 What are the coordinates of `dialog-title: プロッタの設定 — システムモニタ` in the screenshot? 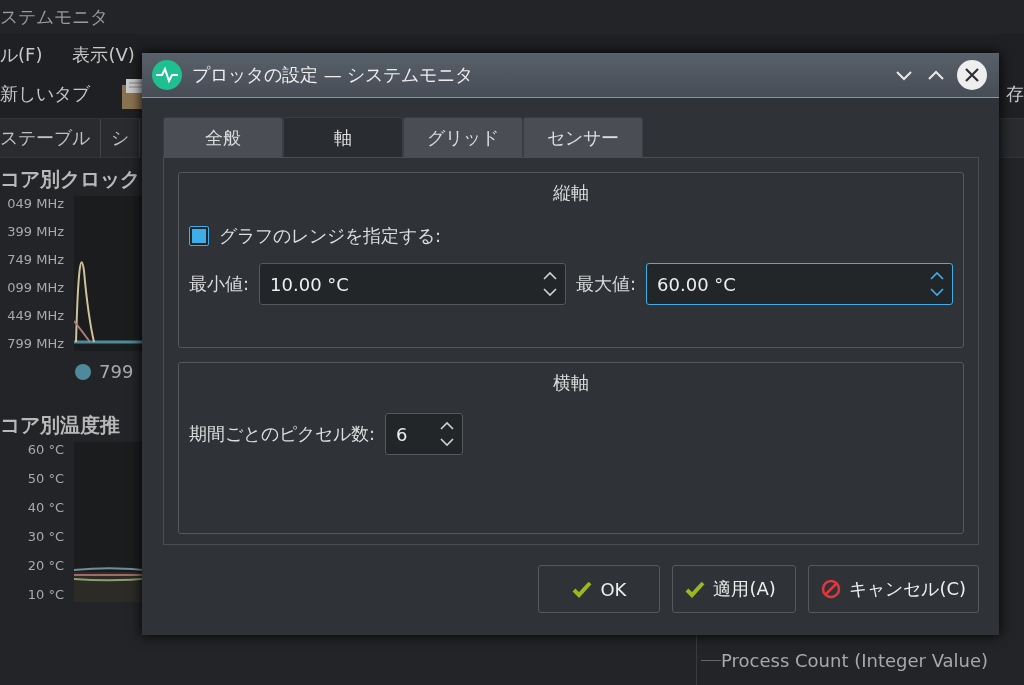 It's located at (333, 75).